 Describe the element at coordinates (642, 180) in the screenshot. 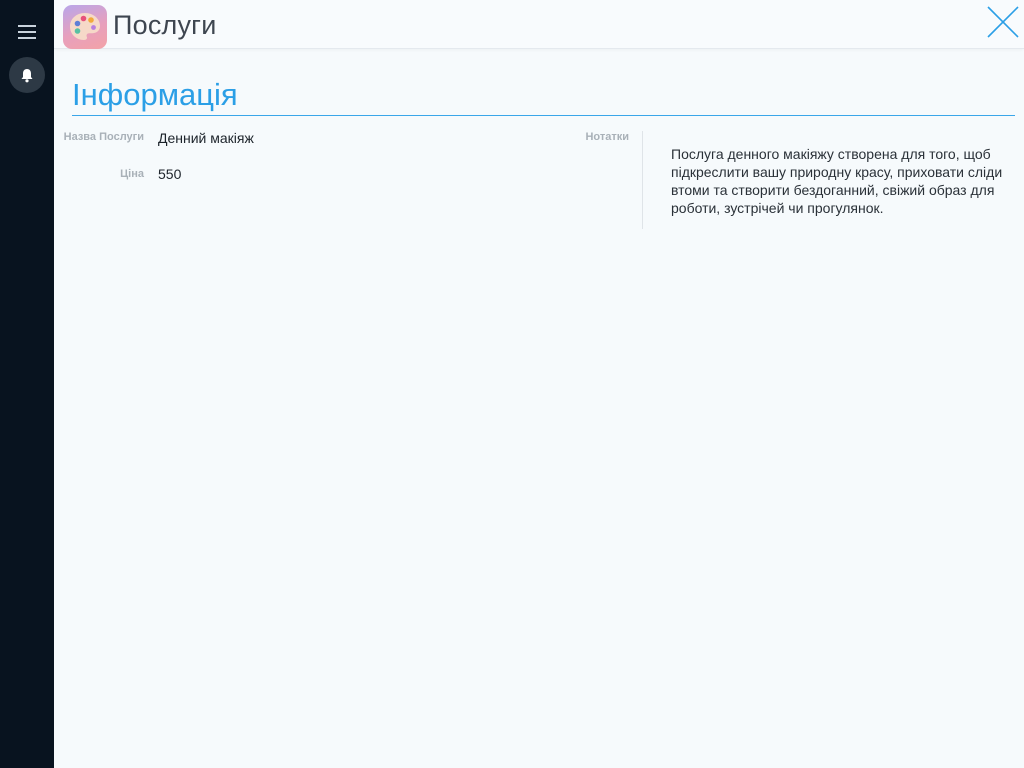

I see `notes-divider` at that location.